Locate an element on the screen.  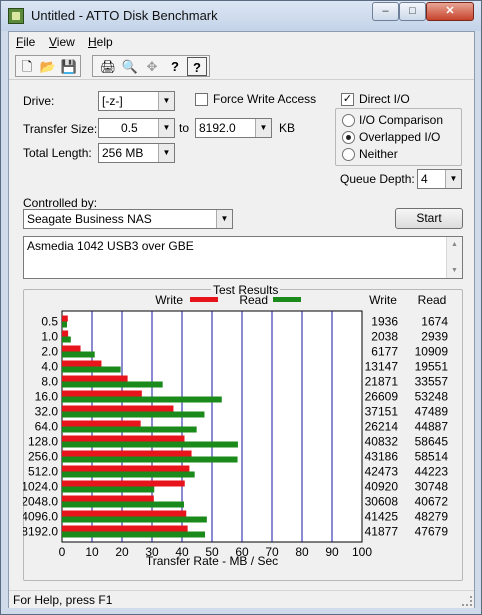
drive-label: Drive: is located at coordinates (39, 101).